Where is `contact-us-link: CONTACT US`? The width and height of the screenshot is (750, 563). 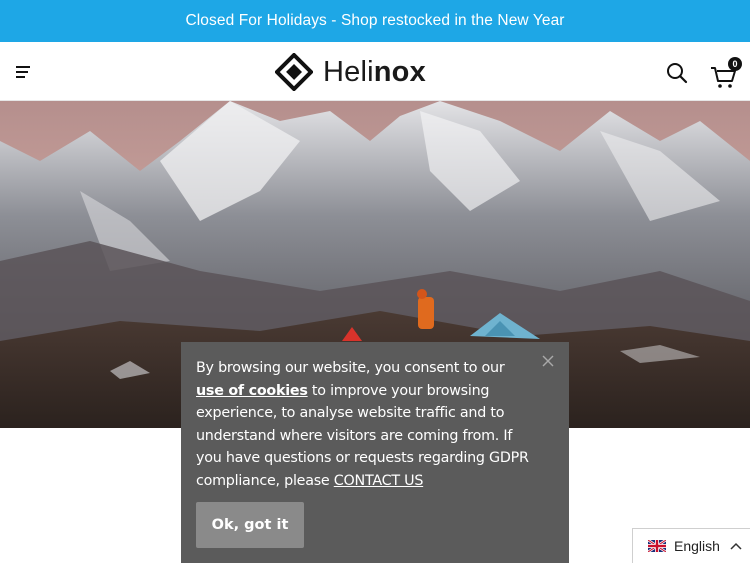 contact-us-link: CONTACT US is located at coordinates (379, 481).